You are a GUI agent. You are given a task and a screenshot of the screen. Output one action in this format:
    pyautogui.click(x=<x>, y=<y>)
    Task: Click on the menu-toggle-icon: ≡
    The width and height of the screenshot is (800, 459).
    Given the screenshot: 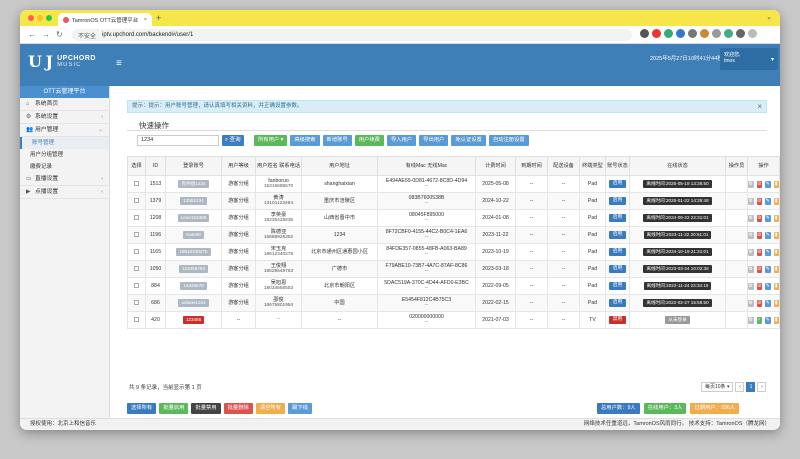 What is the action you would take?
    pyautogui.click(x=119, y=63)
    